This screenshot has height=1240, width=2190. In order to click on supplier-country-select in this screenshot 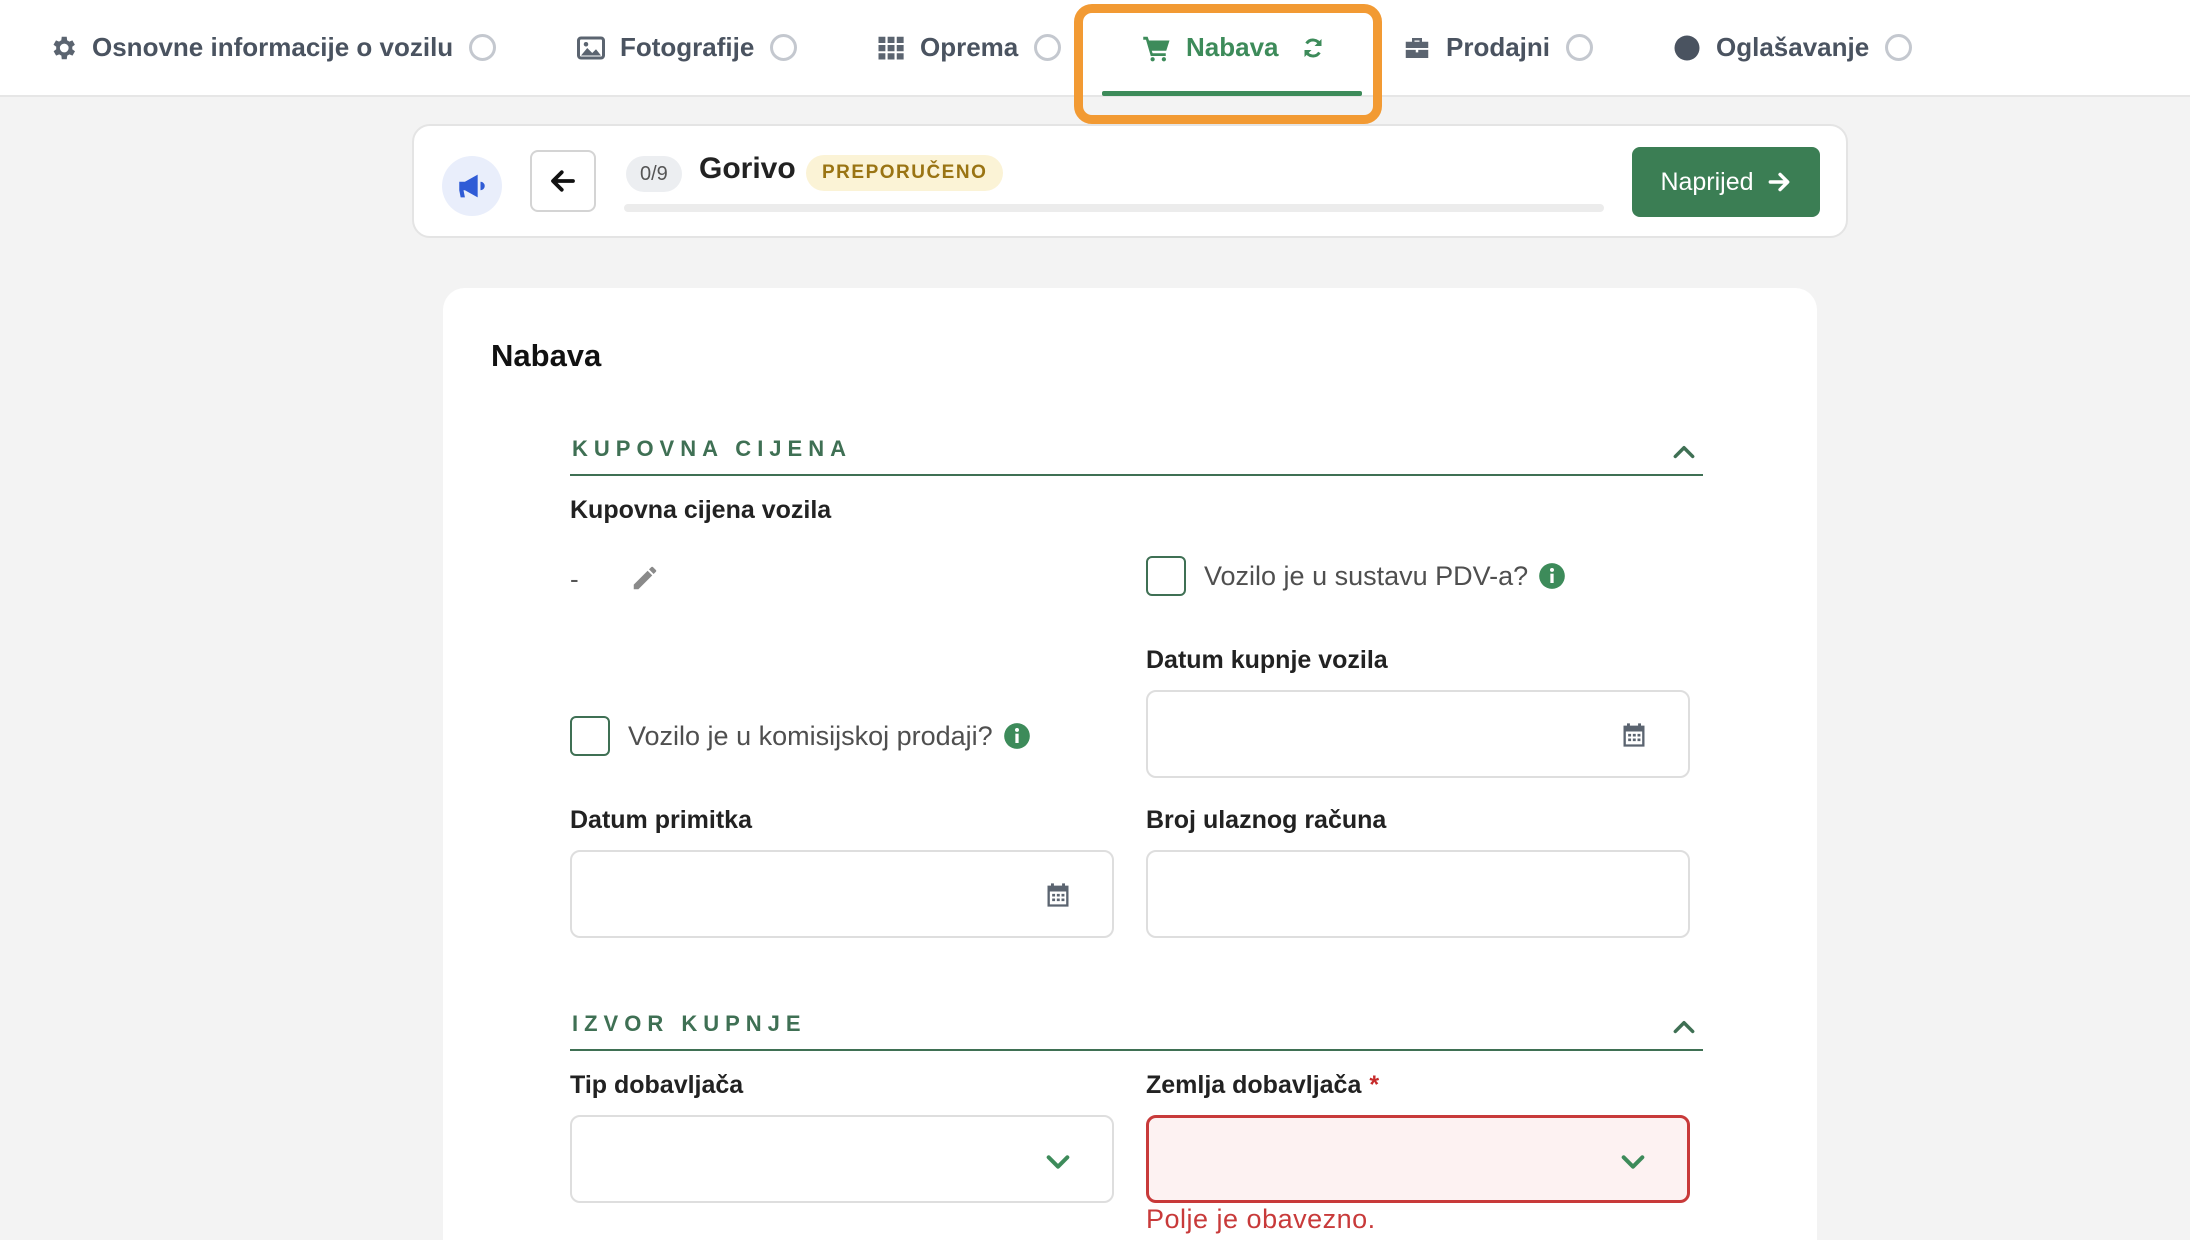, I will do `click(1418, 1159)`.